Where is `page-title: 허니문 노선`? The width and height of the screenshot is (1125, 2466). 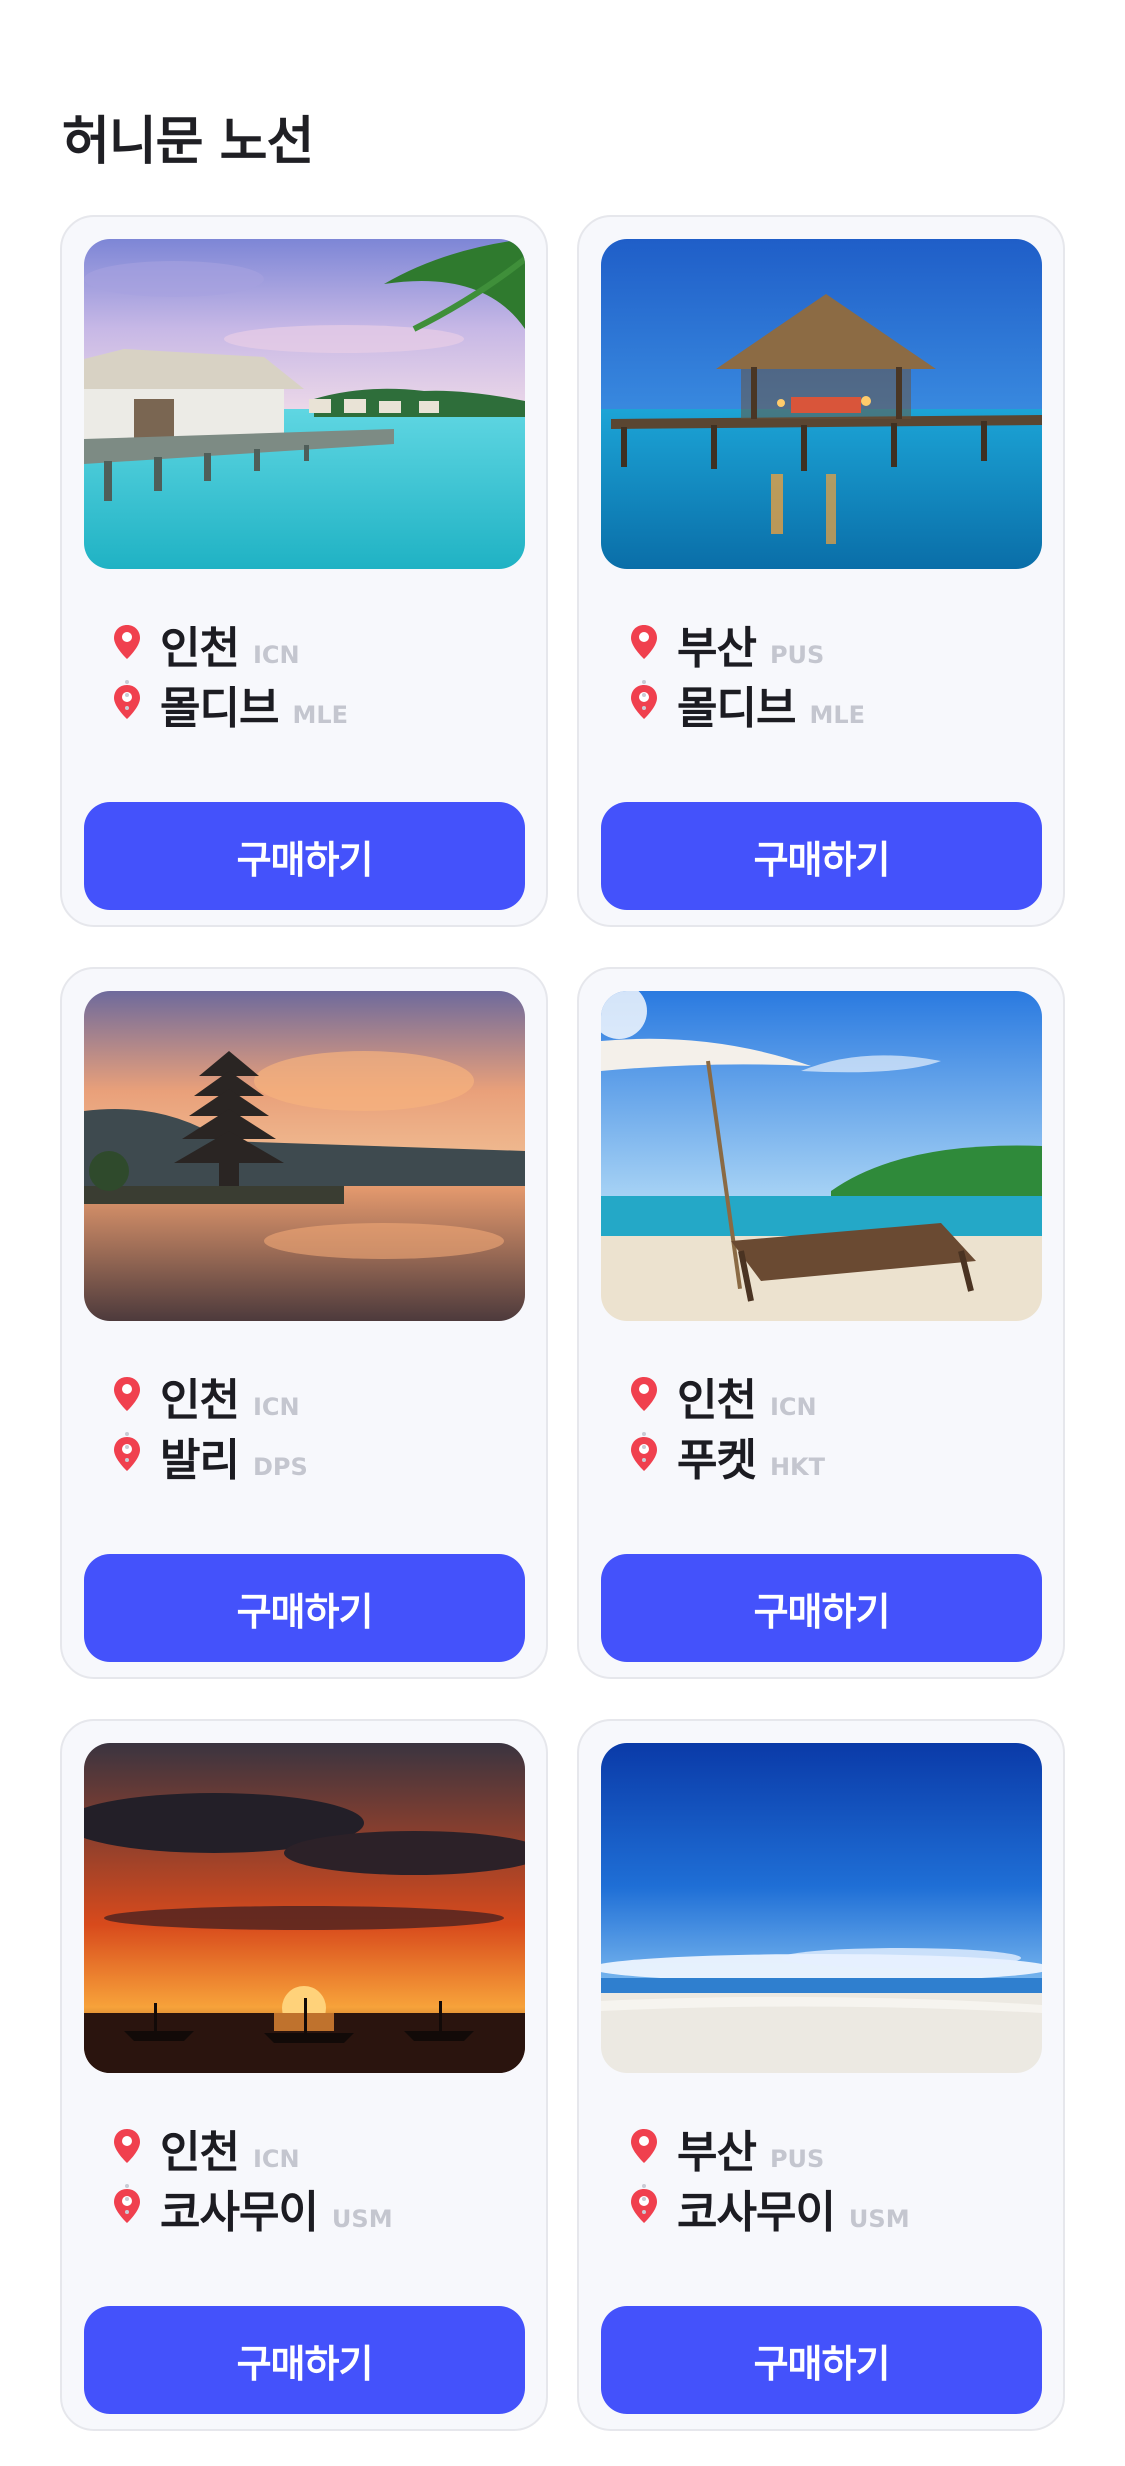
page-title: 허니문 노선 is located at coordinates (188, 142).